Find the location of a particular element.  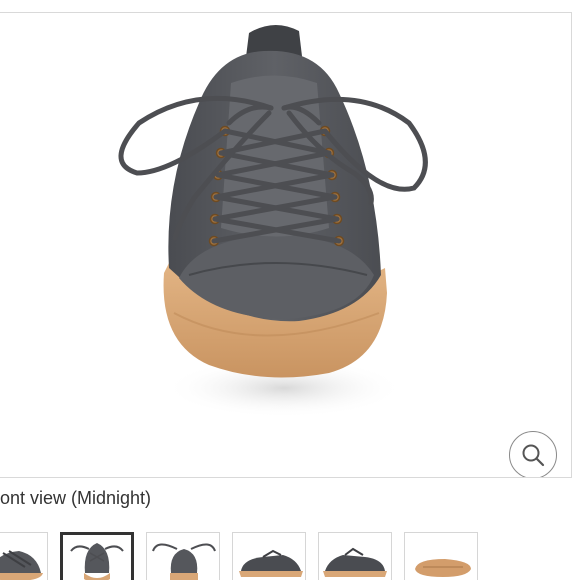

zoom-button is located at coordinates (533, 454).